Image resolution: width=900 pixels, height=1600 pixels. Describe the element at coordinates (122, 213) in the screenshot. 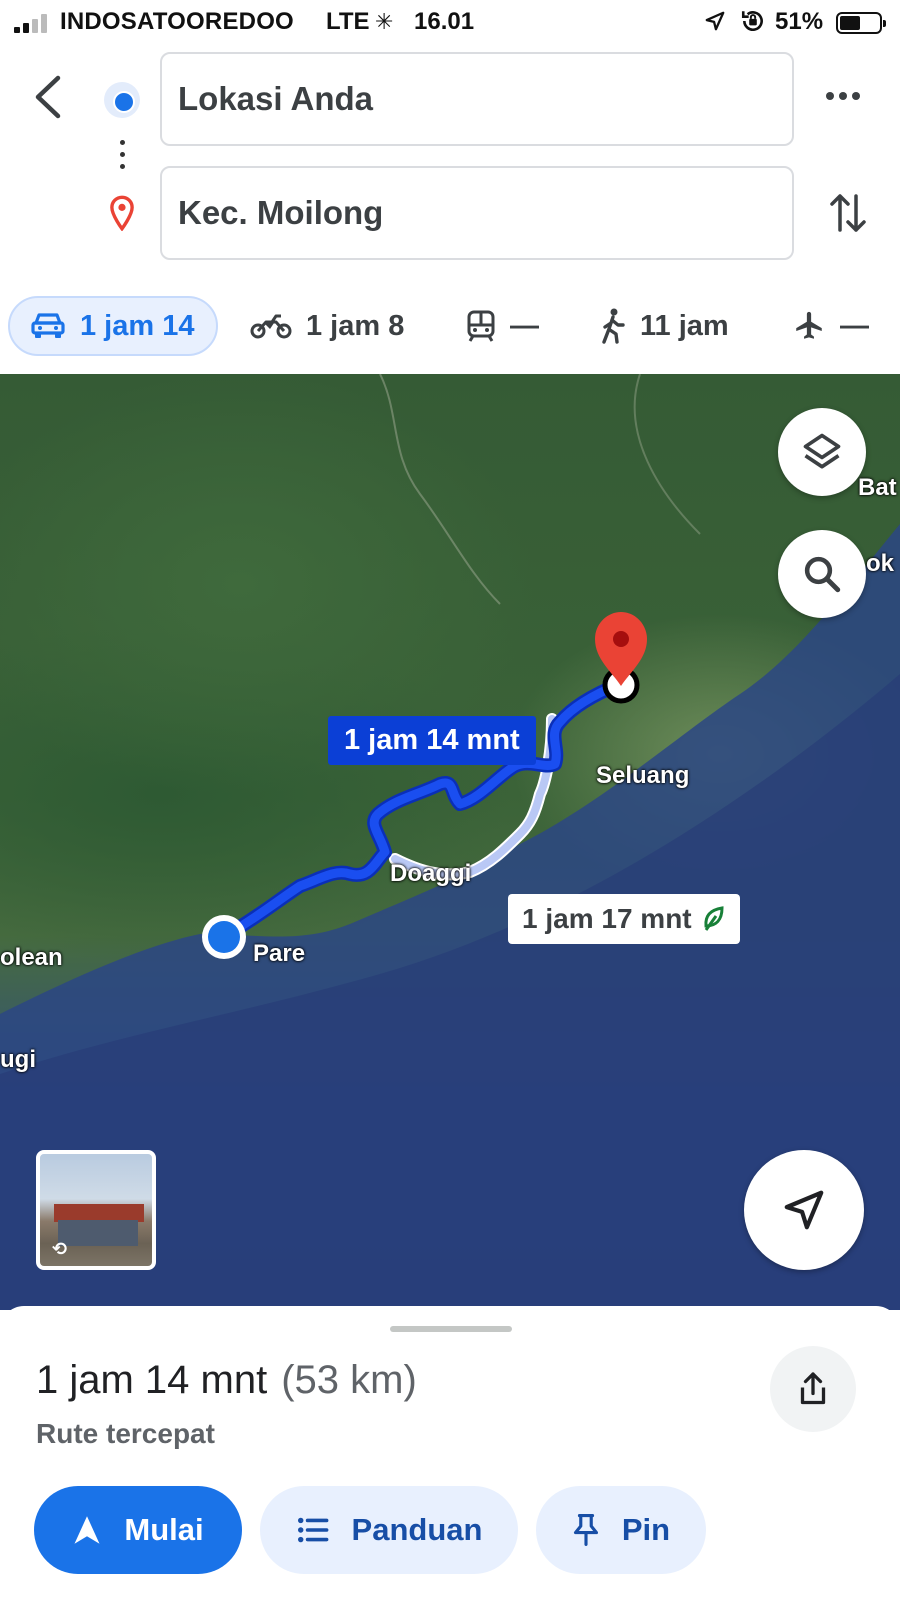

I see `destination-pin-icon` at that location.